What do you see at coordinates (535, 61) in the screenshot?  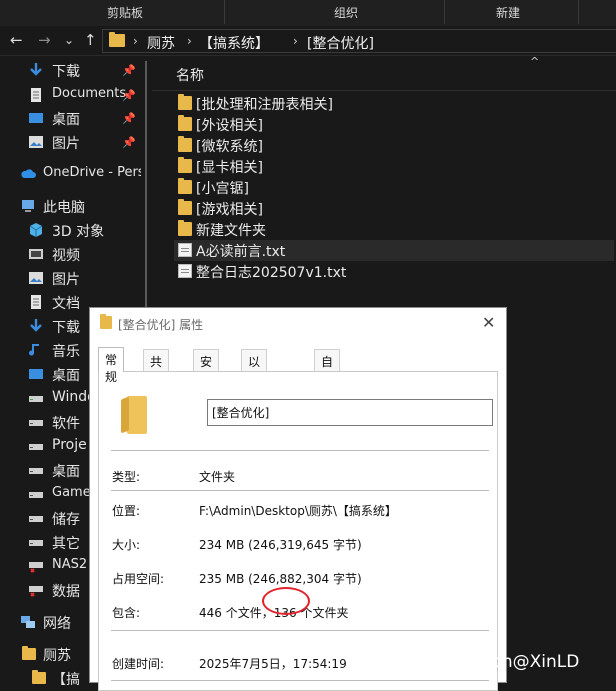 I see `sort-ascending-icon: ^` at bounding box center [535, 61].